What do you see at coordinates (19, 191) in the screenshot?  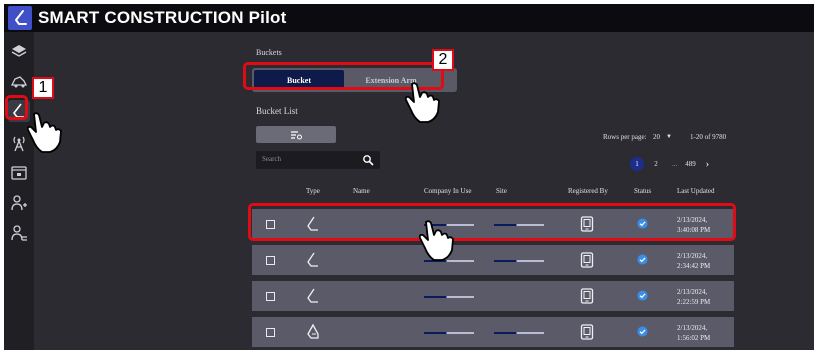 I see `sidebar` at bounding box center [19, 191].